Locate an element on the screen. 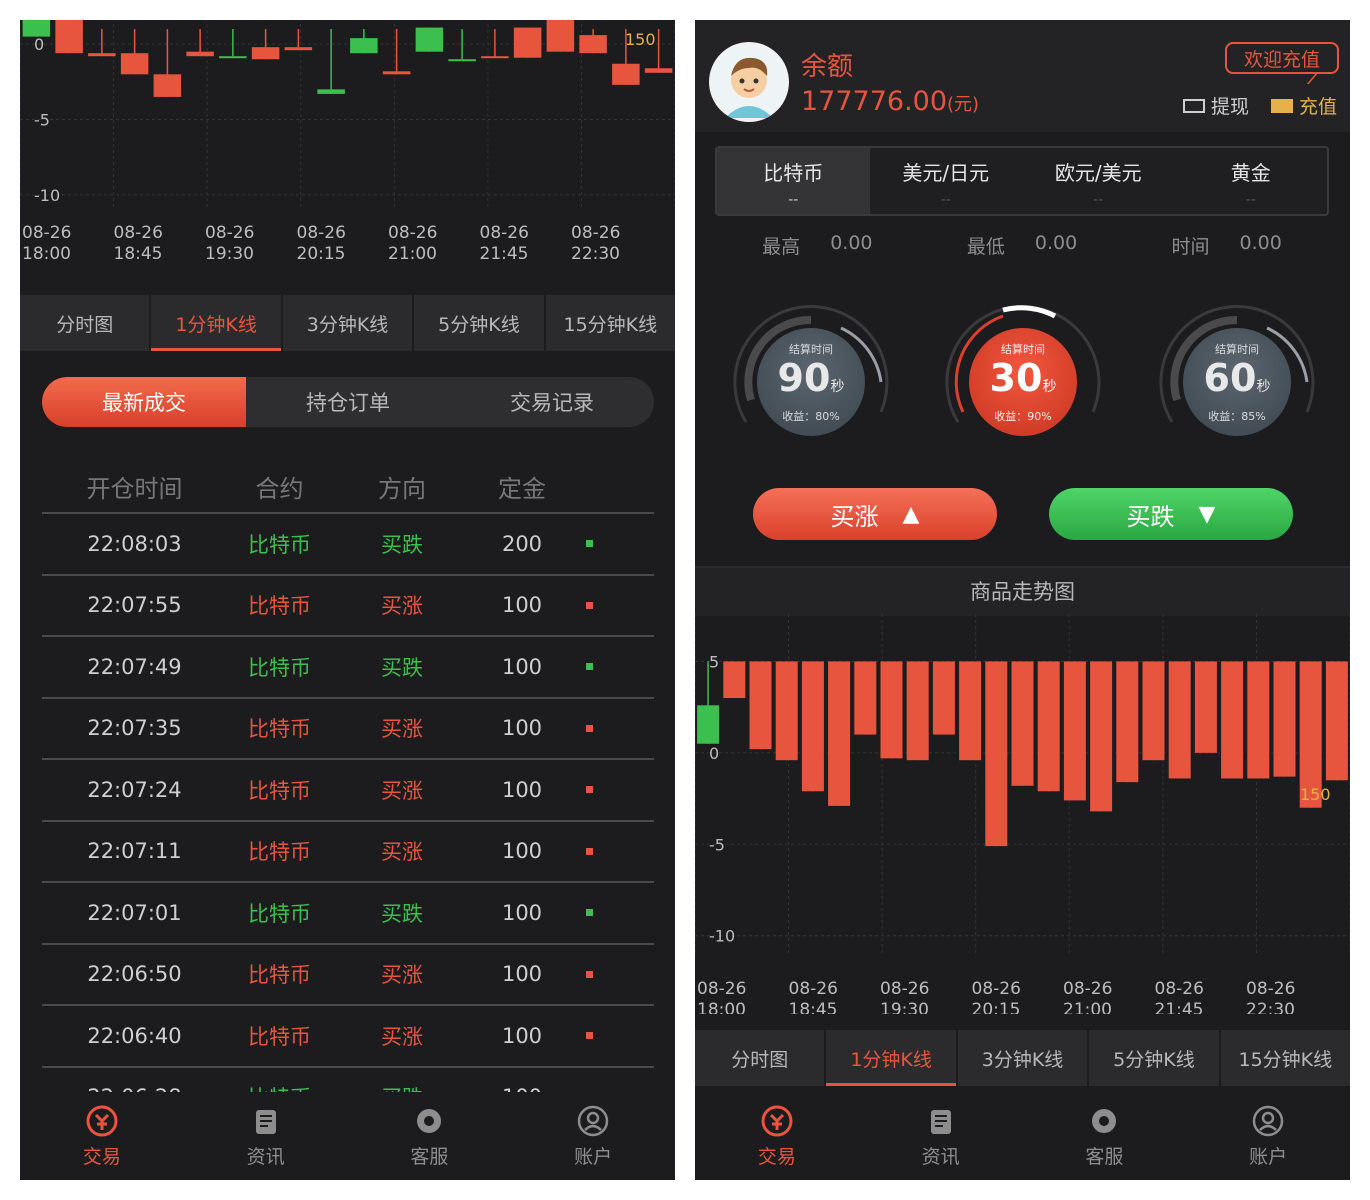 The width and height of the screenshot is (1370, 1200). trade-time: 22:07:11 is located at coordinates (134, 851).